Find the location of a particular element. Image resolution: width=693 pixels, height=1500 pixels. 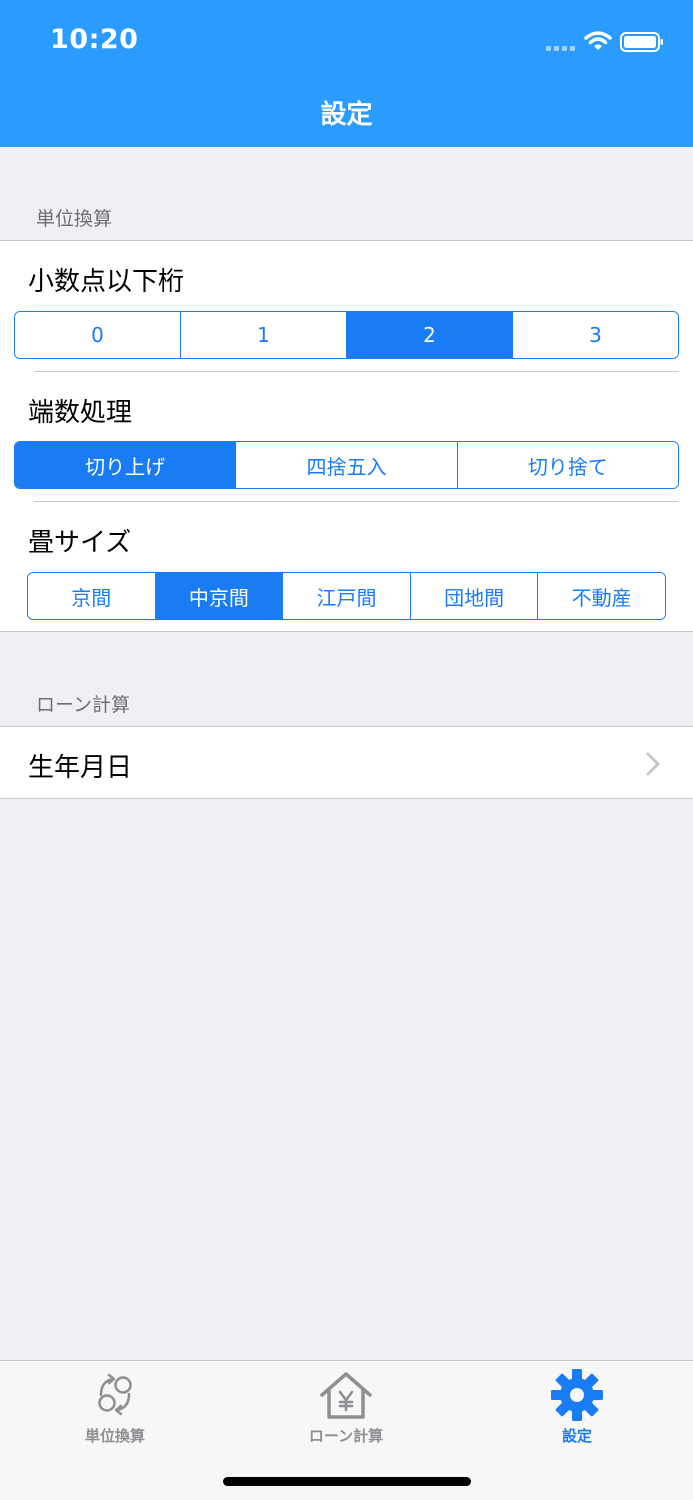

gear-icon is located at coordinates (577, 1395).